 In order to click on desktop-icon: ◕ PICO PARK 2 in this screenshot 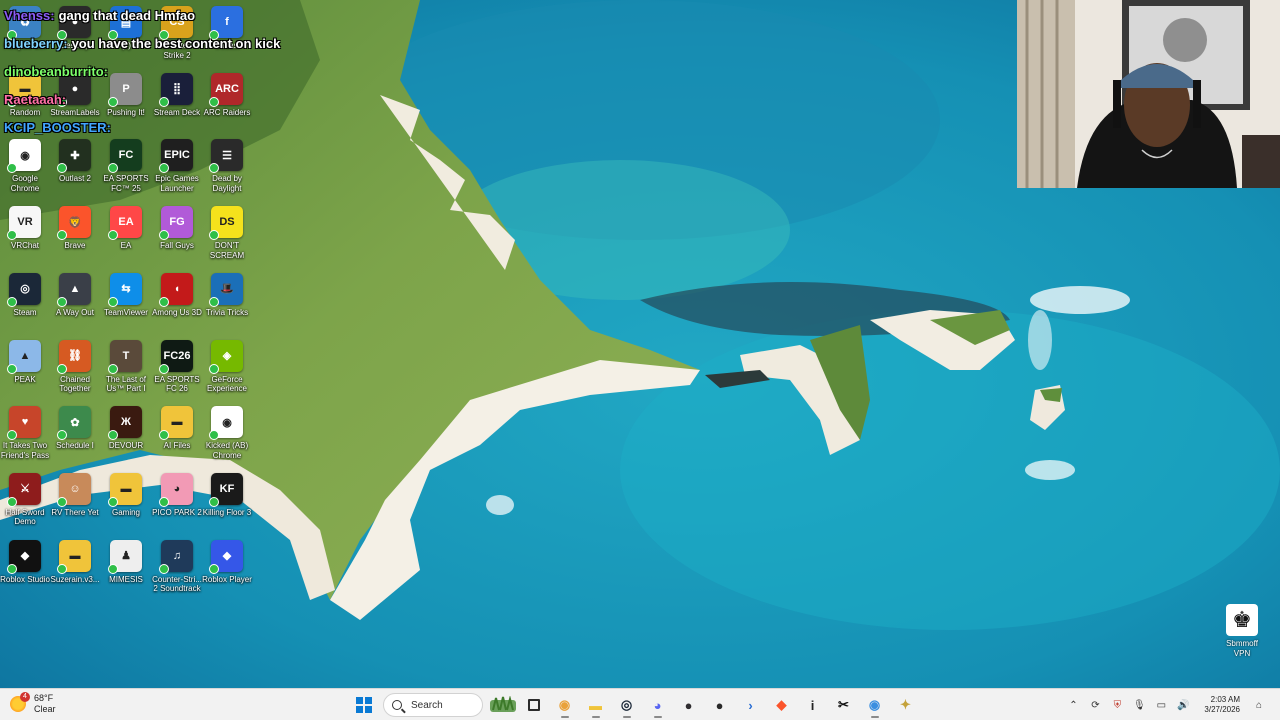, I will do `click(177, 495)`.